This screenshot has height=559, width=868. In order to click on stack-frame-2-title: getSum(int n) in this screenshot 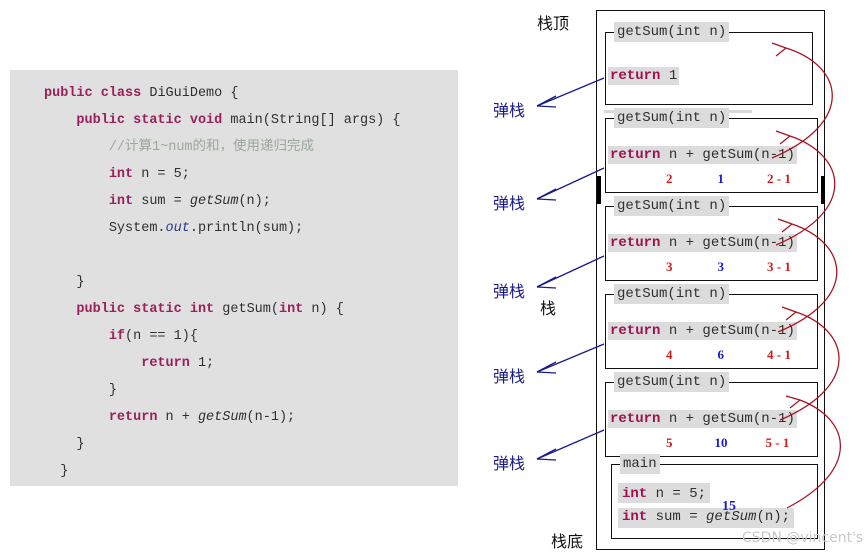, I will do `click(672, 118)`.